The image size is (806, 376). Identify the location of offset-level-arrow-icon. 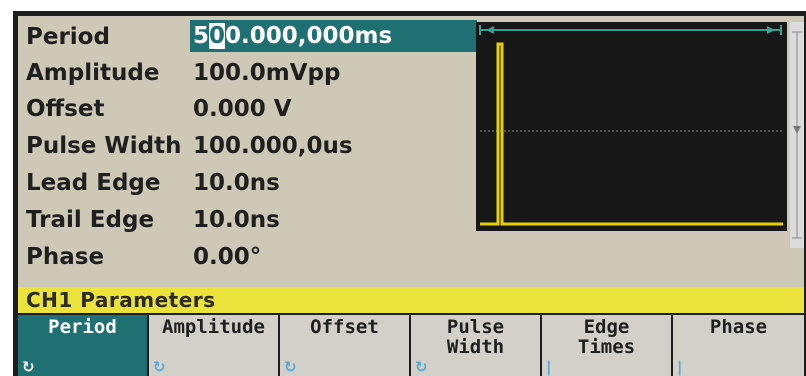
(797, 130).